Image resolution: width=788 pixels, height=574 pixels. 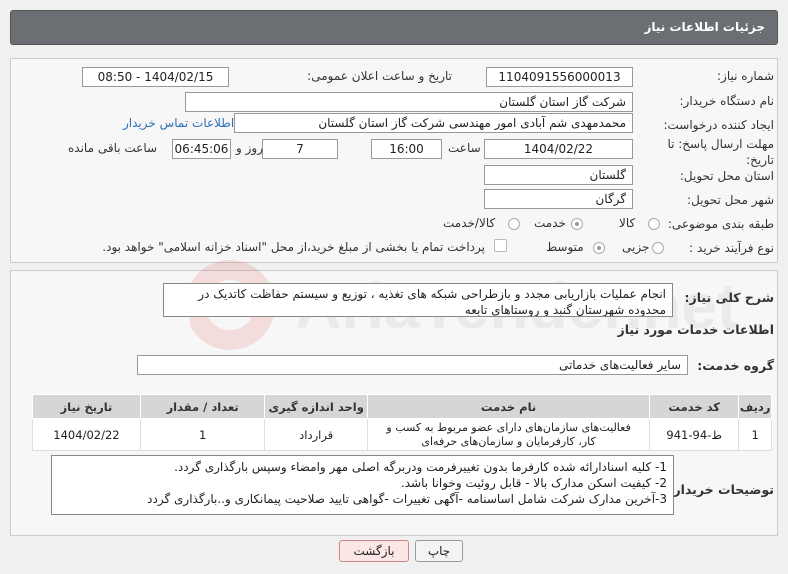 I want to click on deadline-time-field: 16:00, so click(x=406, y=149).